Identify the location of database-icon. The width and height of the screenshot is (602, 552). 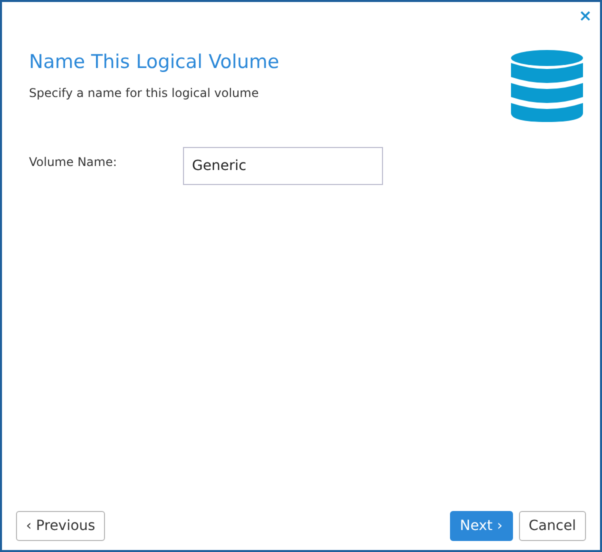
(547, 86).